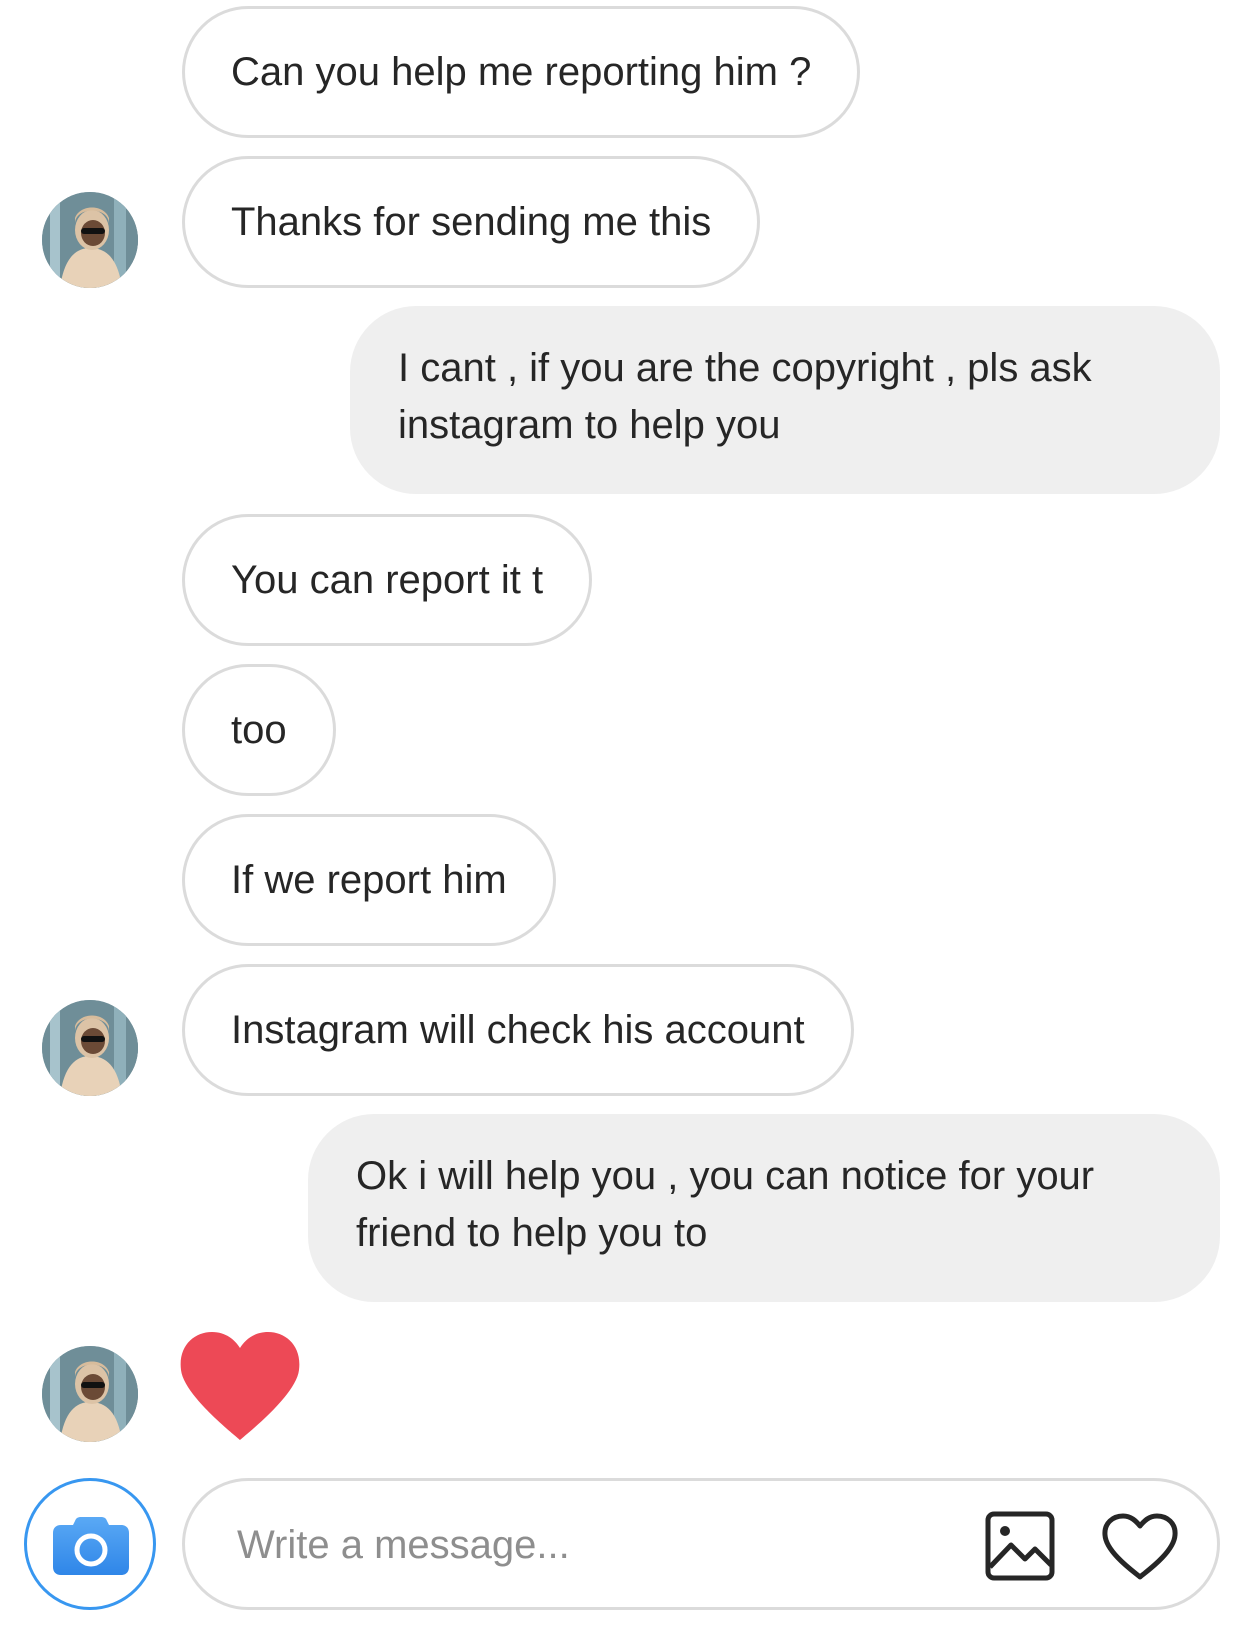  Describe the element at coordinates (587, 1545) in the screenshot. I see `message-input` at that location.